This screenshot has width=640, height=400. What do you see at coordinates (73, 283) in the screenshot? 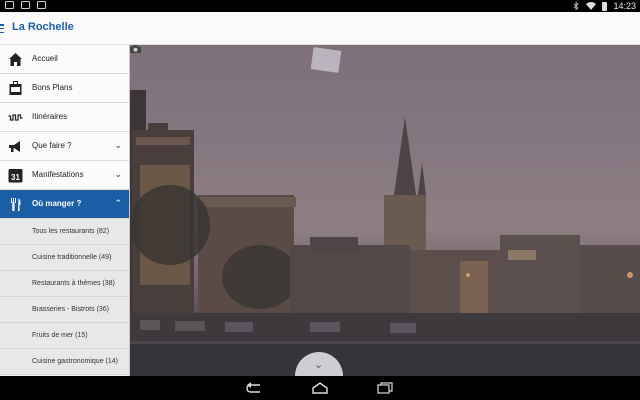
I see `submenu-item-label: Restaurants à thèmes (38)` at bounding box center [73, 283].